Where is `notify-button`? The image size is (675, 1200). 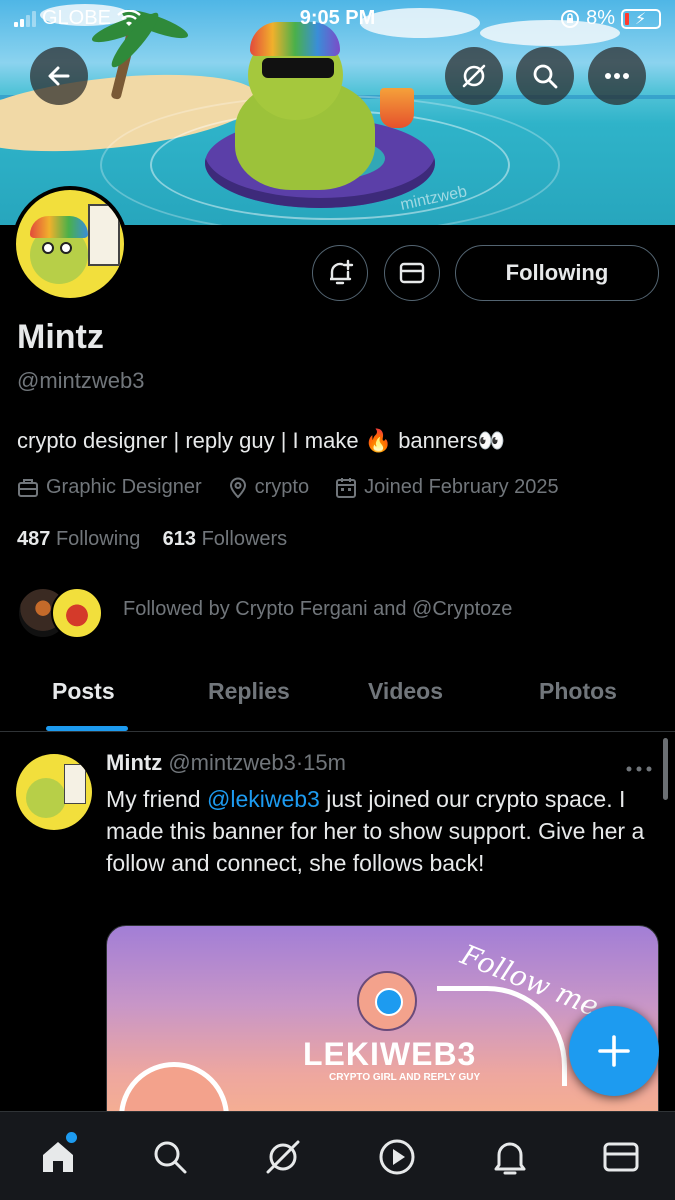 notify-button is located at coordinates (340, 273).